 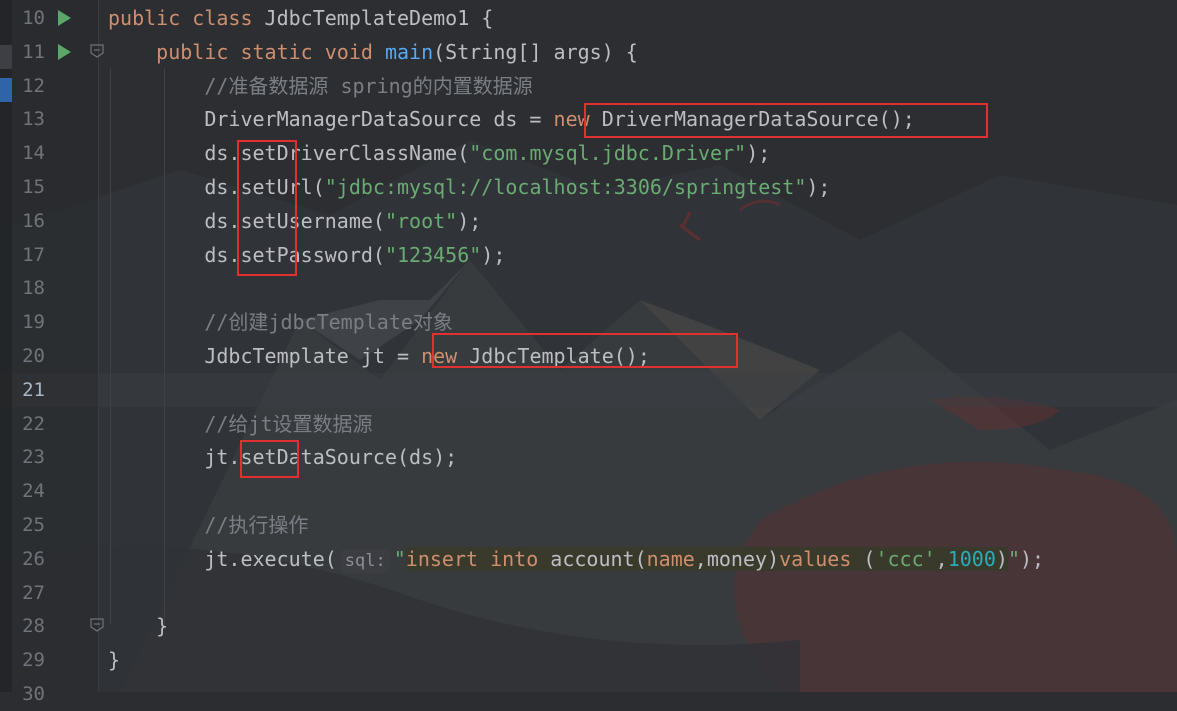 I want to click on code-token: values, so click(x=821, y=558).